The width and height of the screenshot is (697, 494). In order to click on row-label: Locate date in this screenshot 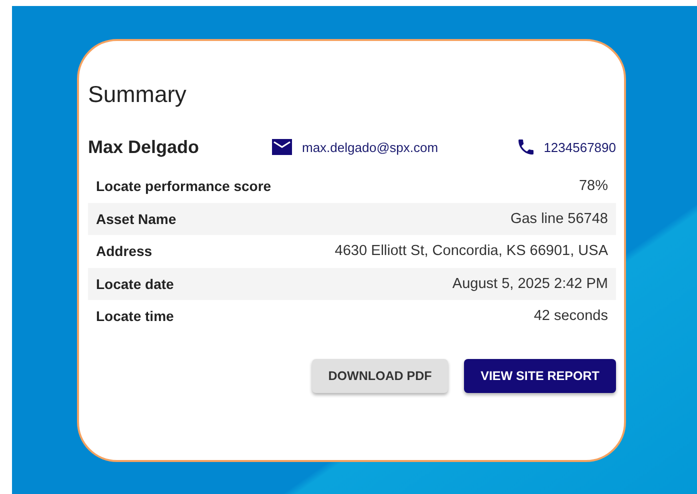, I will do `click(135, 284)`.